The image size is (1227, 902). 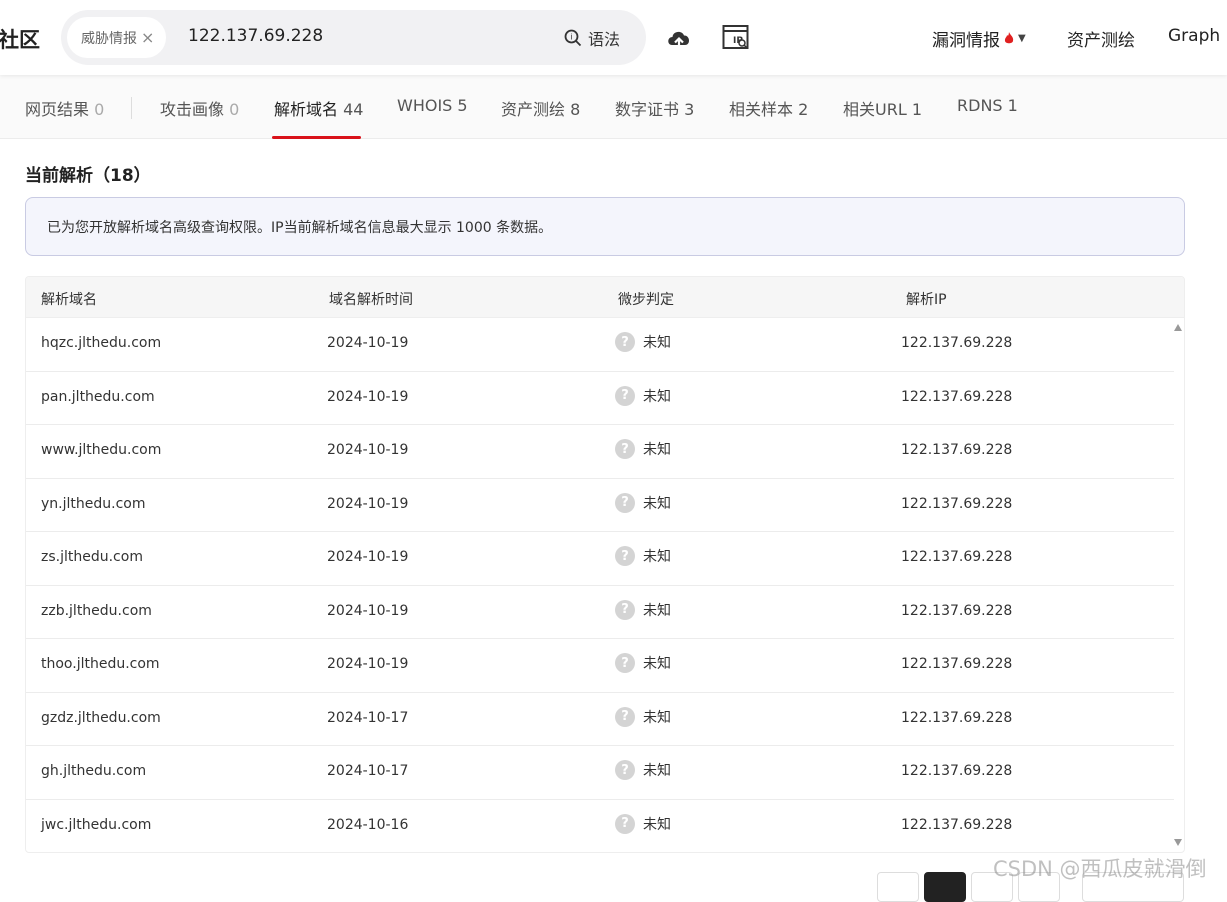 I want to click on tab-count: 44, so click(x=353, y=109).